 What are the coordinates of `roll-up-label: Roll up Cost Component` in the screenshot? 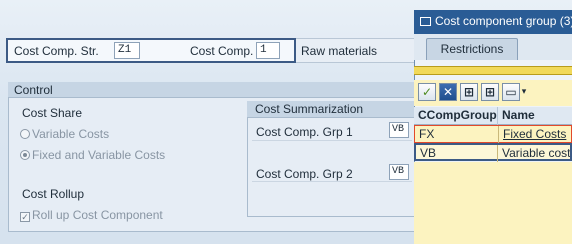 It's located at (97, 215).